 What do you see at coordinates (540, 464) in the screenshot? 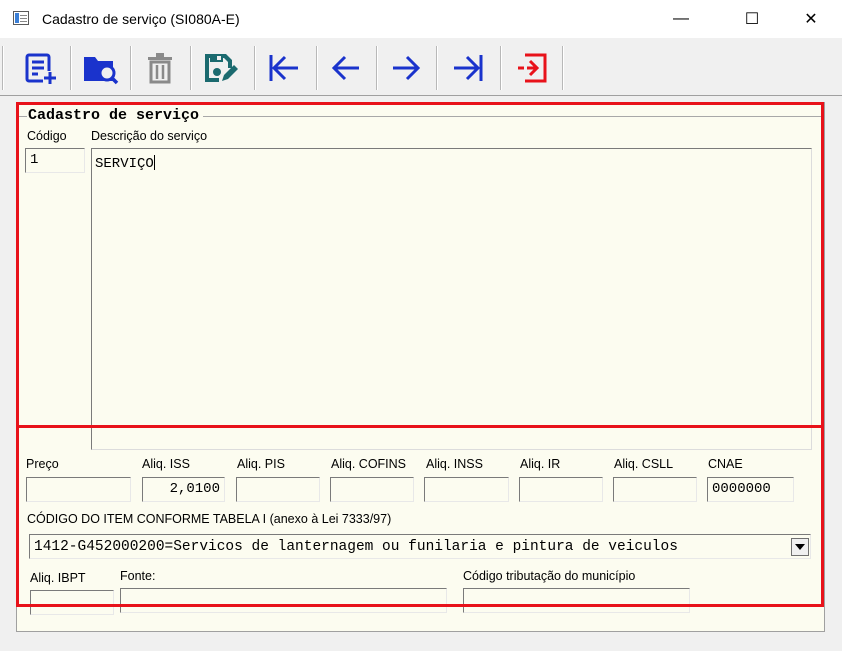
I see `aliq-ir-label: Aliq. IR` at bounding box center [540, 464].